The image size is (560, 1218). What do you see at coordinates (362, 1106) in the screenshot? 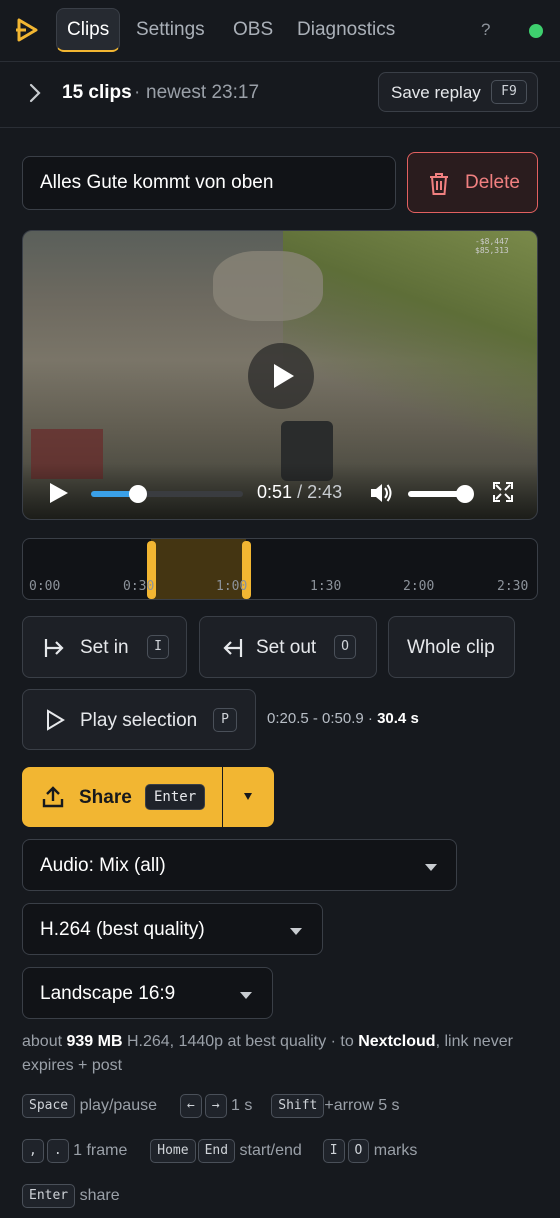
I see `hint-text: +arrow 5 s` at bounding box center [362, 1106].